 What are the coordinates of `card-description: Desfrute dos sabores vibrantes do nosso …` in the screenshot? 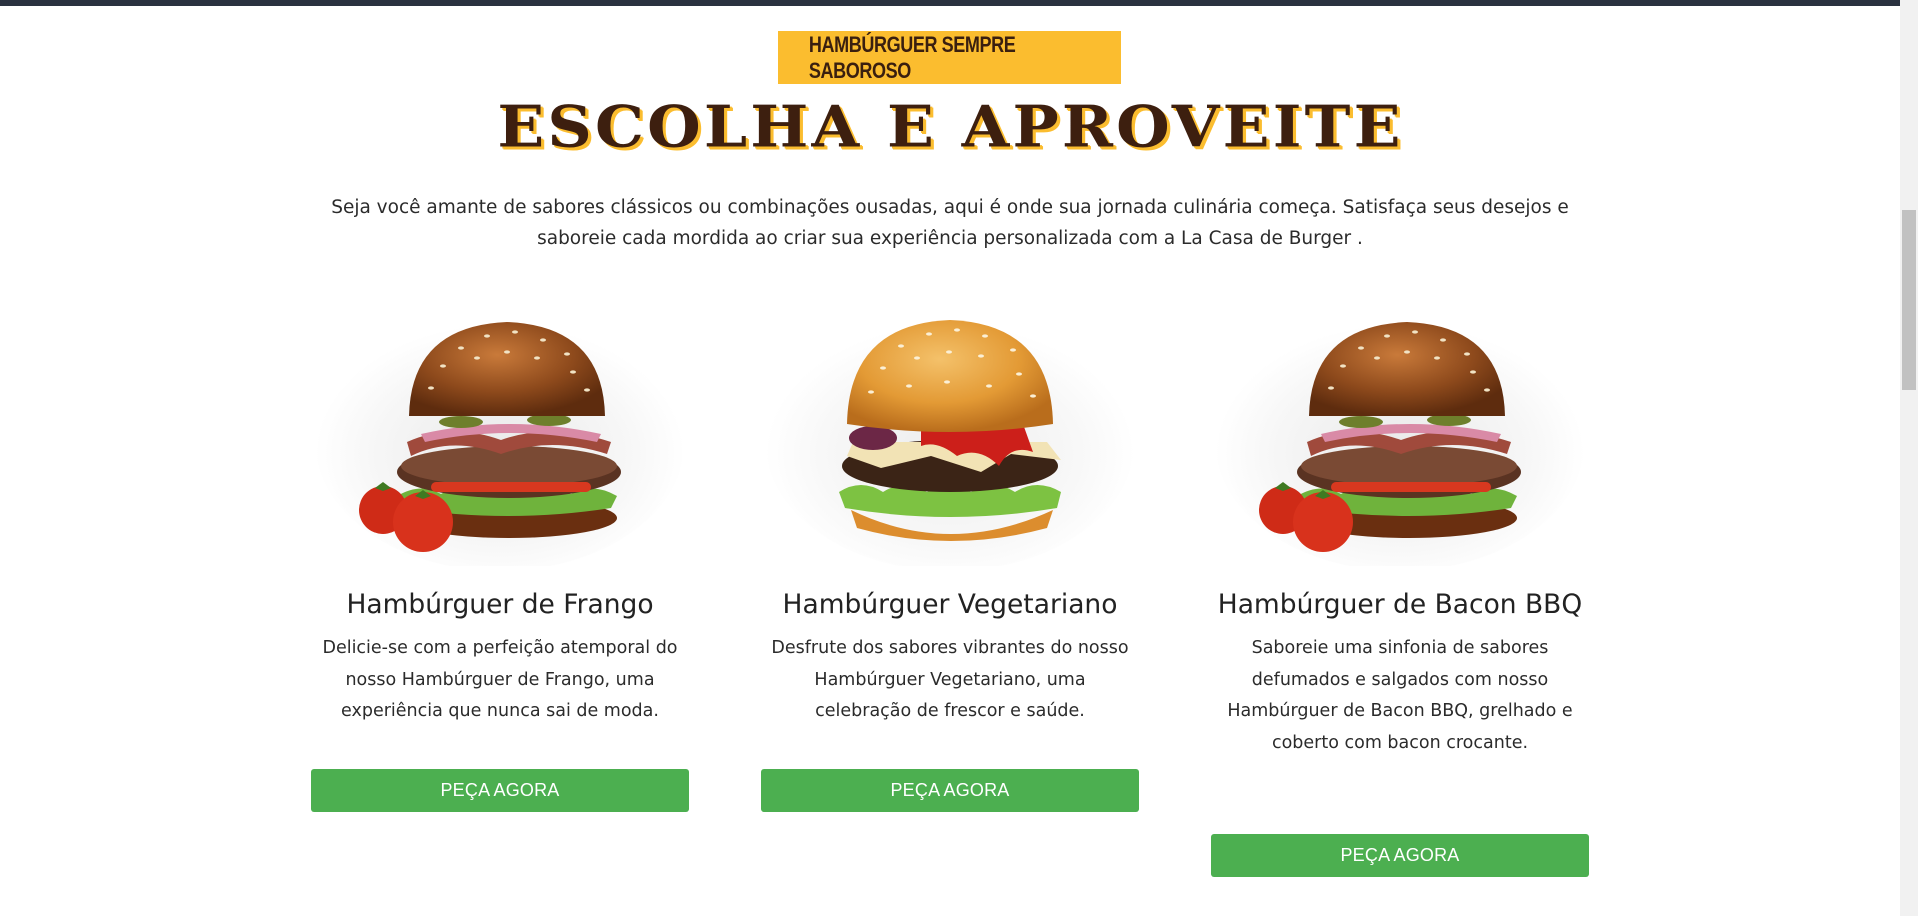 It's located at (950, 679).